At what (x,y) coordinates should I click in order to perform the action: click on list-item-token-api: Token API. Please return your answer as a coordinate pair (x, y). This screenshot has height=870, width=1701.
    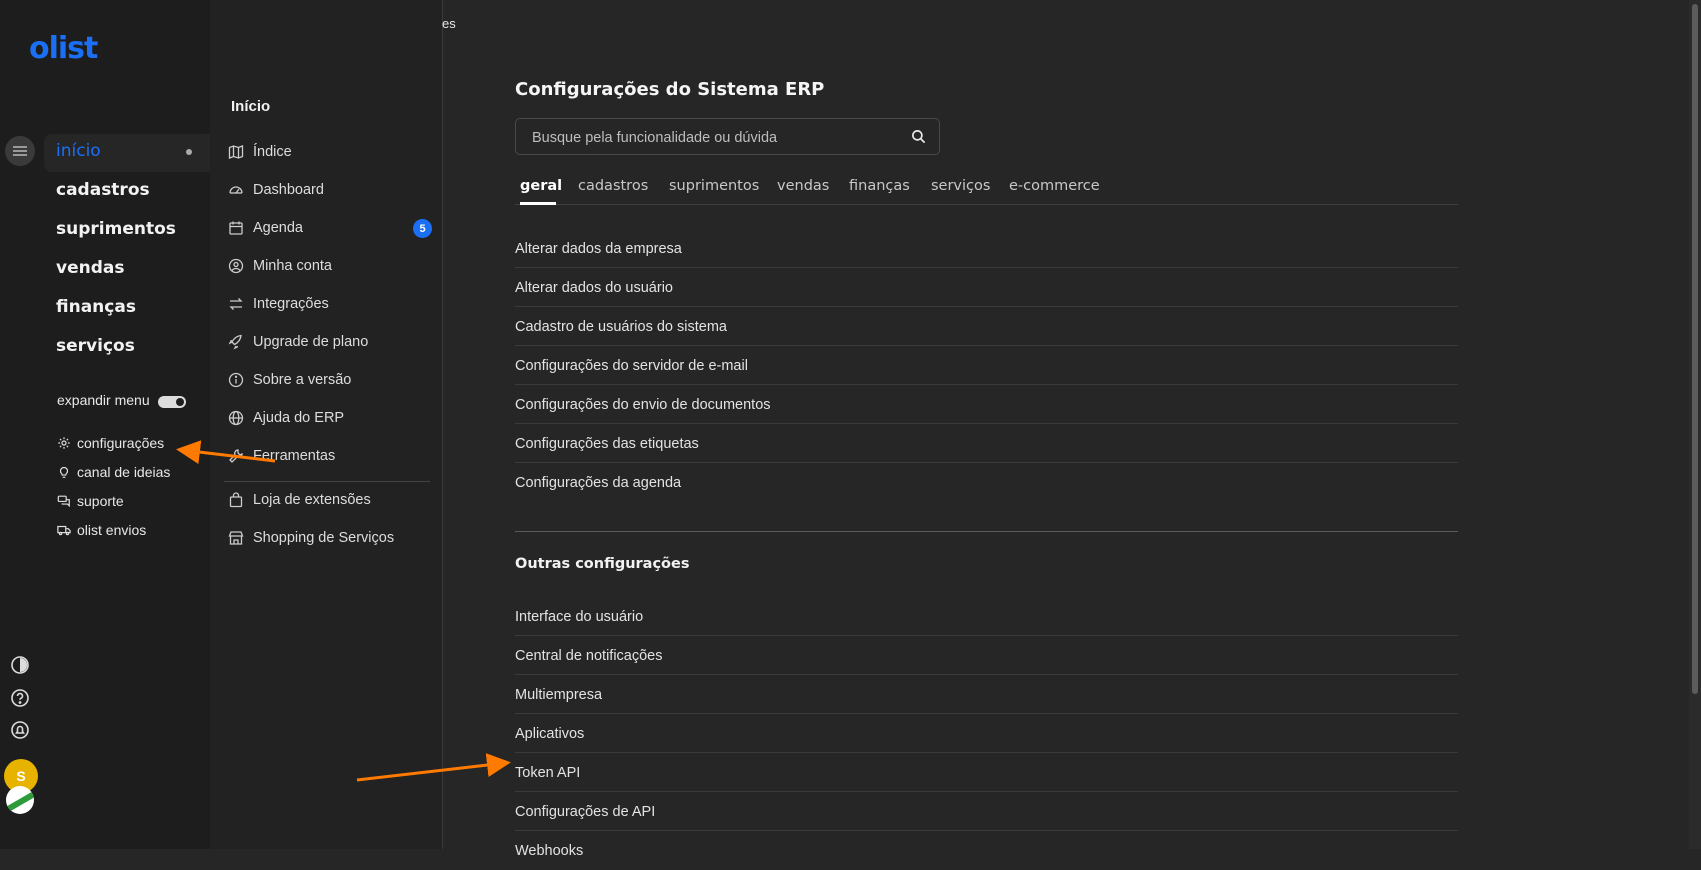
    Looking at the image, I should click on (986, 772).